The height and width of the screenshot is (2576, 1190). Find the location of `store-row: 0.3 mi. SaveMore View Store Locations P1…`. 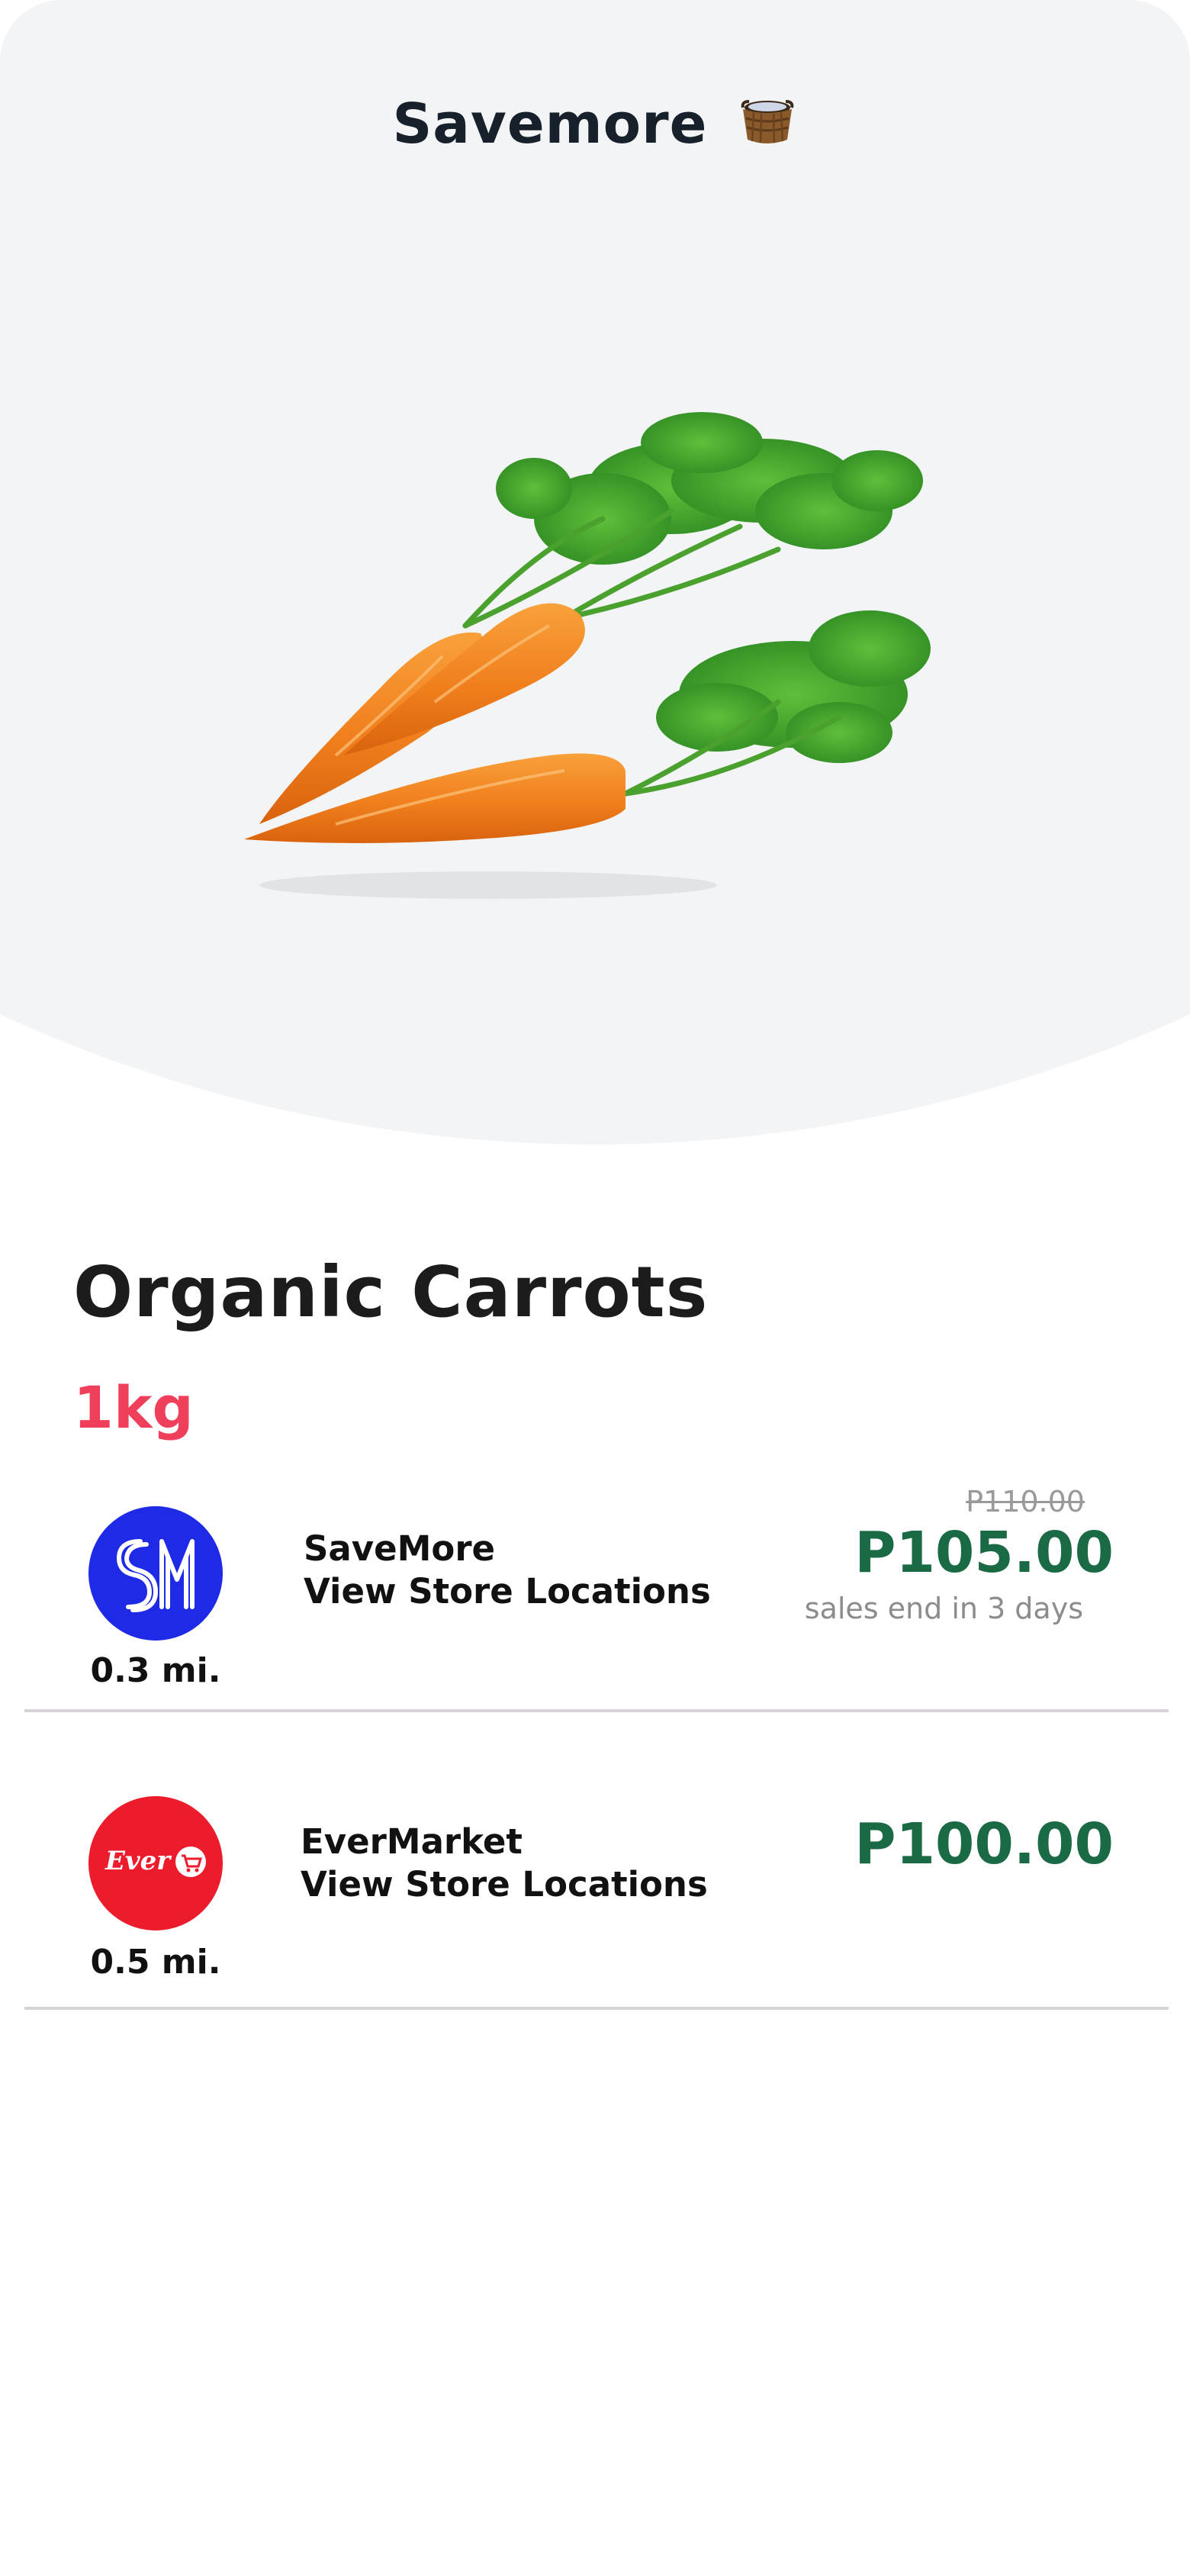

store-row: 0.3 mi. SaveMore View Store Locations P1… is located at coordinates (596, 1592).